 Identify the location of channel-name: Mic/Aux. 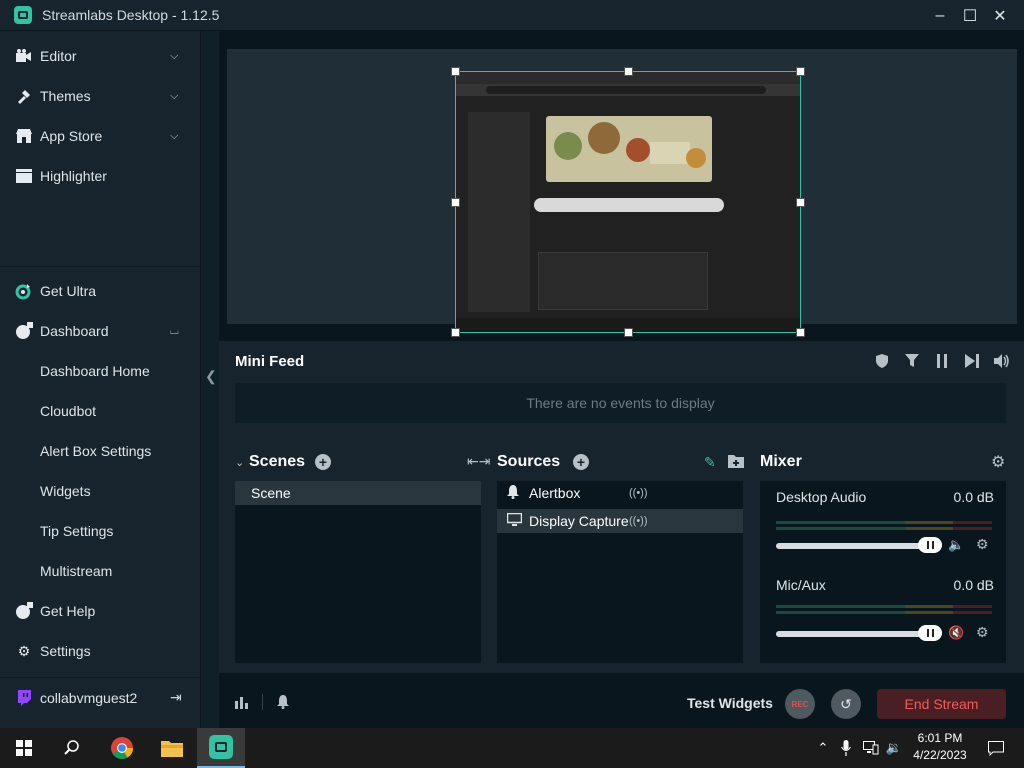
(801, 585).